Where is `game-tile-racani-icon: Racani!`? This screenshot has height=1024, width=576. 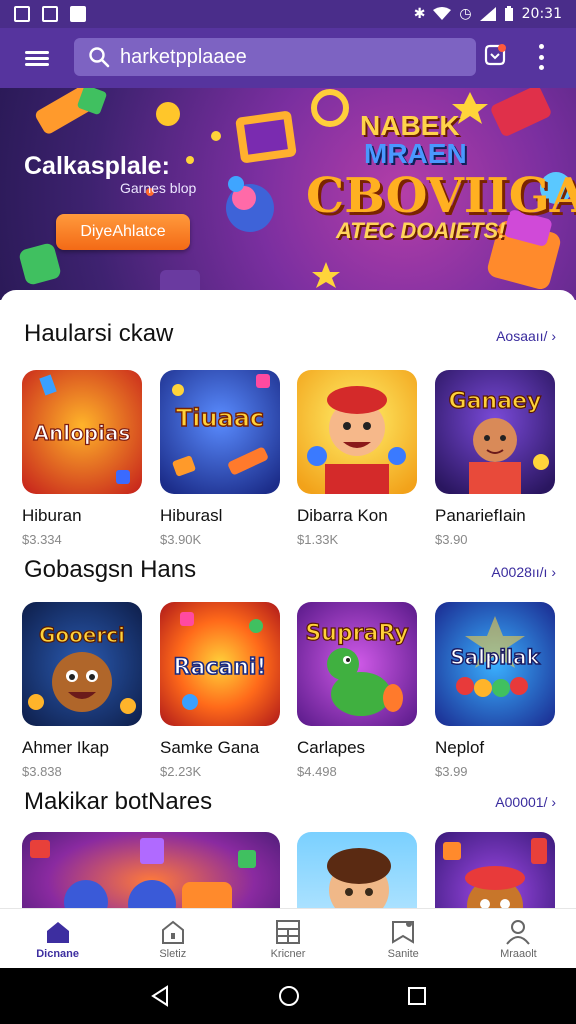
game-tile-racani-icon: Racani! is located at coordinates (220, 664).